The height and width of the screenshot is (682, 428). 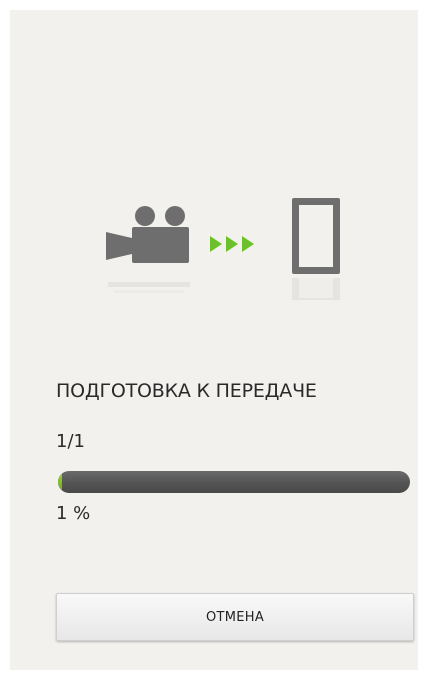 I want to click on progress-bar-fill, so click(x=60, y=482).